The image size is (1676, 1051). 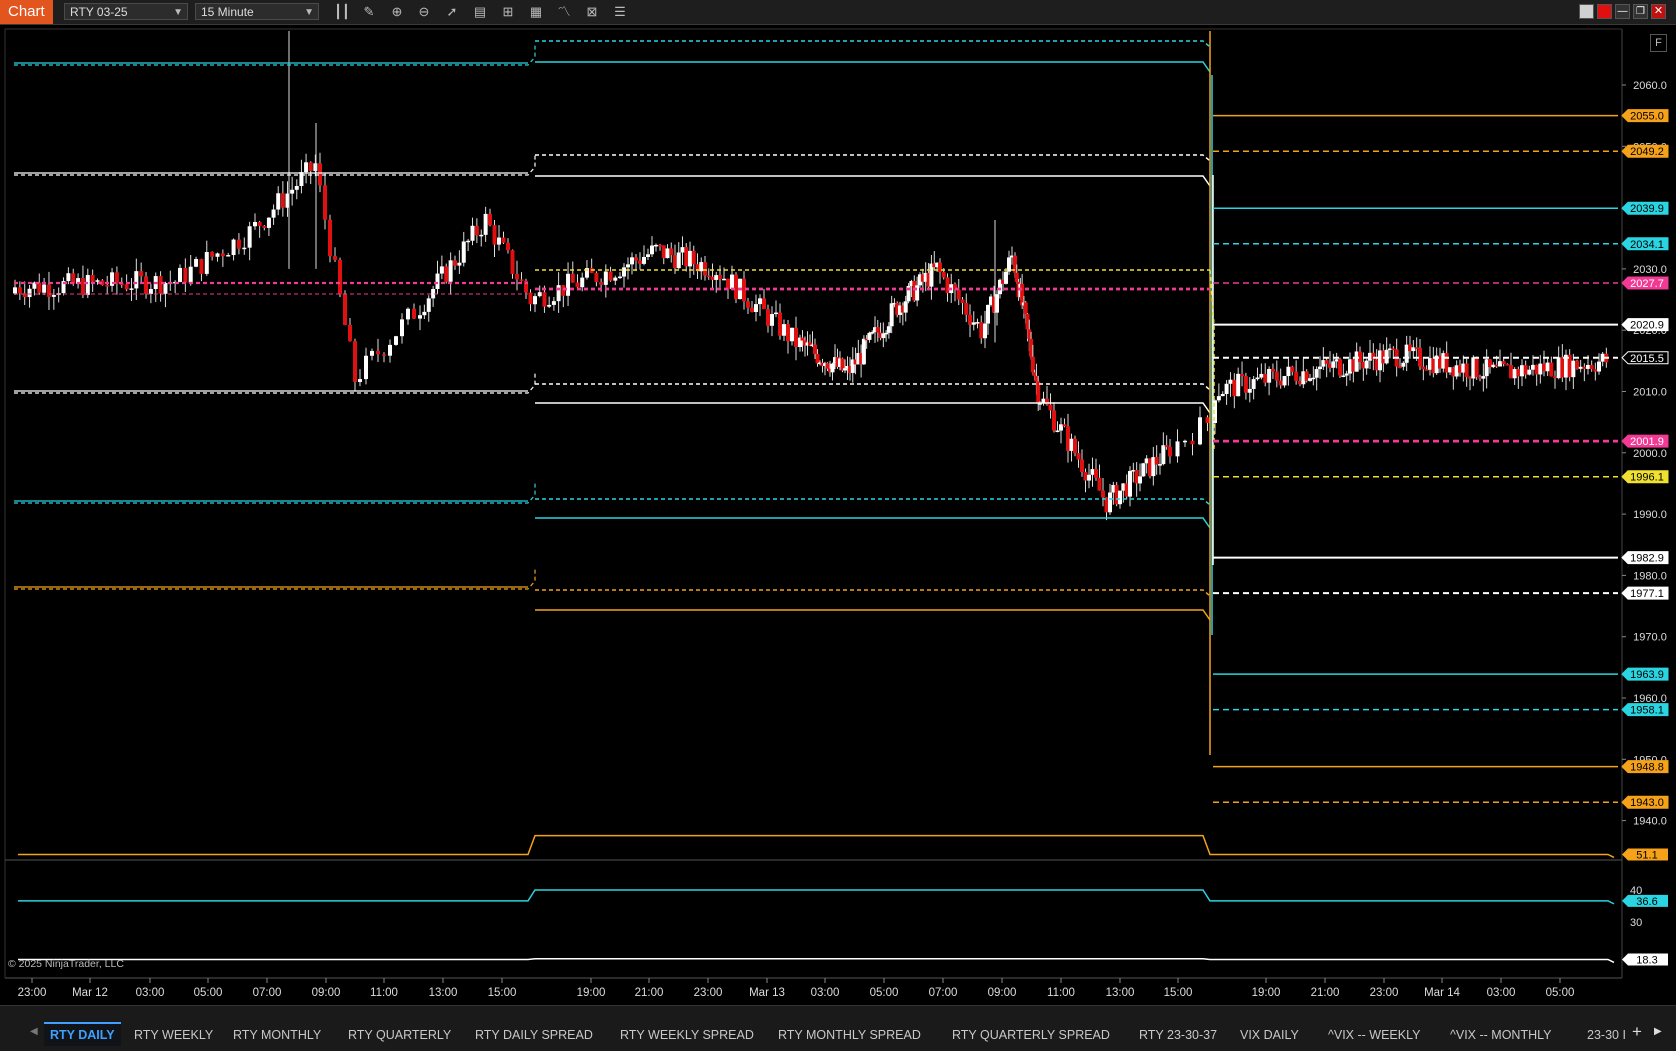 I want to click on window-gray-button, so click(x=1586, y=11).